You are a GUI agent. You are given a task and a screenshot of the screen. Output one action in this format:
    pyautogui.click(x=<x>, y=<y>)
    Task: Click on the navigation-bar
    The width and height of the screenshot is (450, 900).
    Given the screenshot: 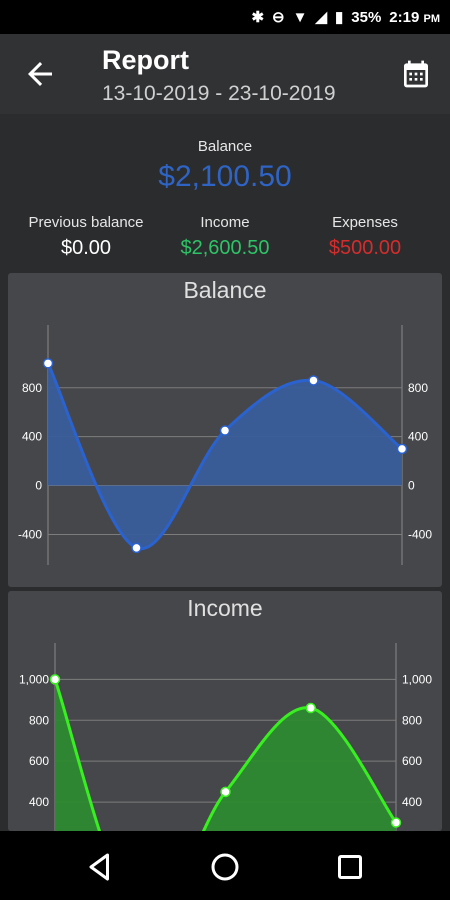 What is the action you would take?
    pyautogui.click(x=225, y=865)
    